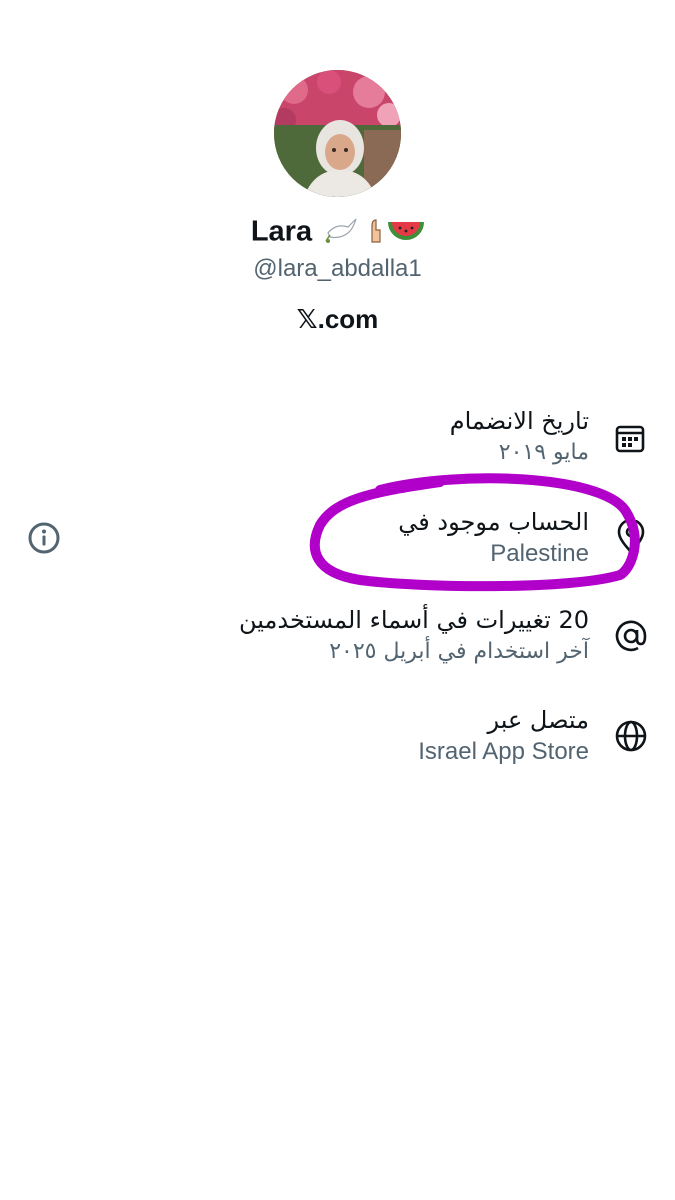 The image size is (675, 1200). Describe the element at coordinates (630, 440) in the screenshot. I see `calendar-icon` at that location.